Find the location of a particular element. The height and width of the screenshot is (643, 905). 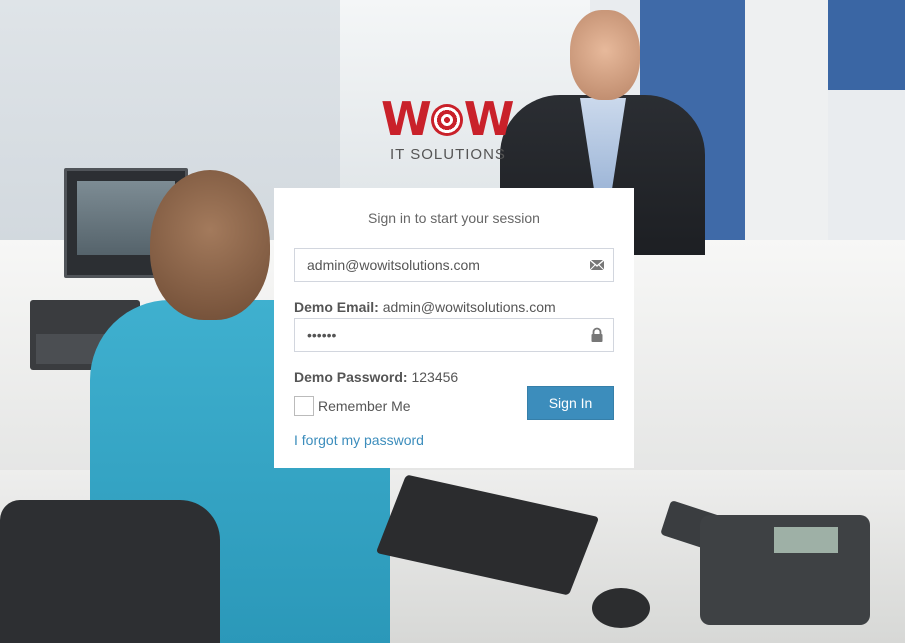

demo-email-label: Demo Email: is located at coordinates (336, 307).